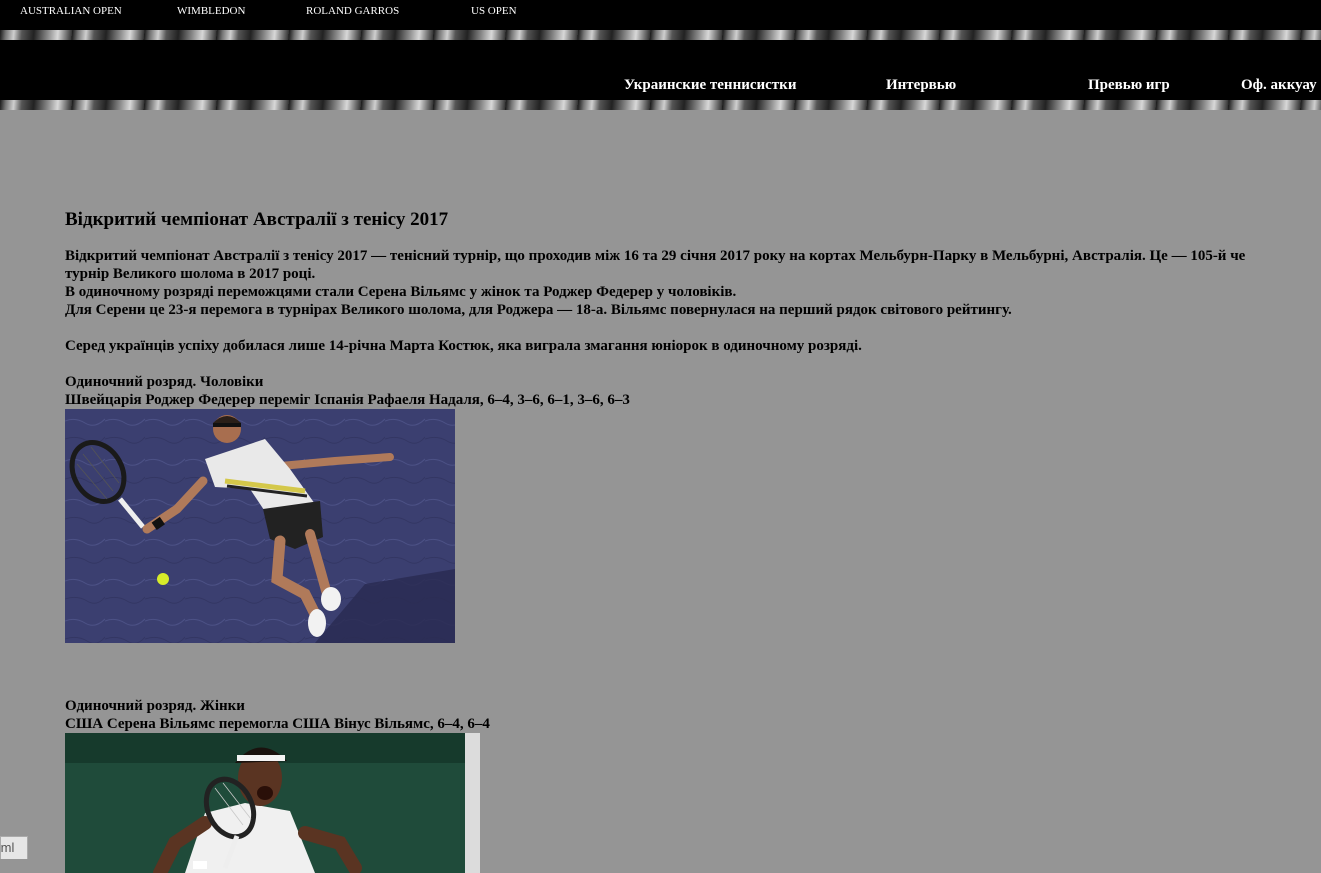 The height and width of the screenshot is (873, 1321). Describe the element at coordinates (260, 526) in the screenshot. I see `federer-photo` at that location.